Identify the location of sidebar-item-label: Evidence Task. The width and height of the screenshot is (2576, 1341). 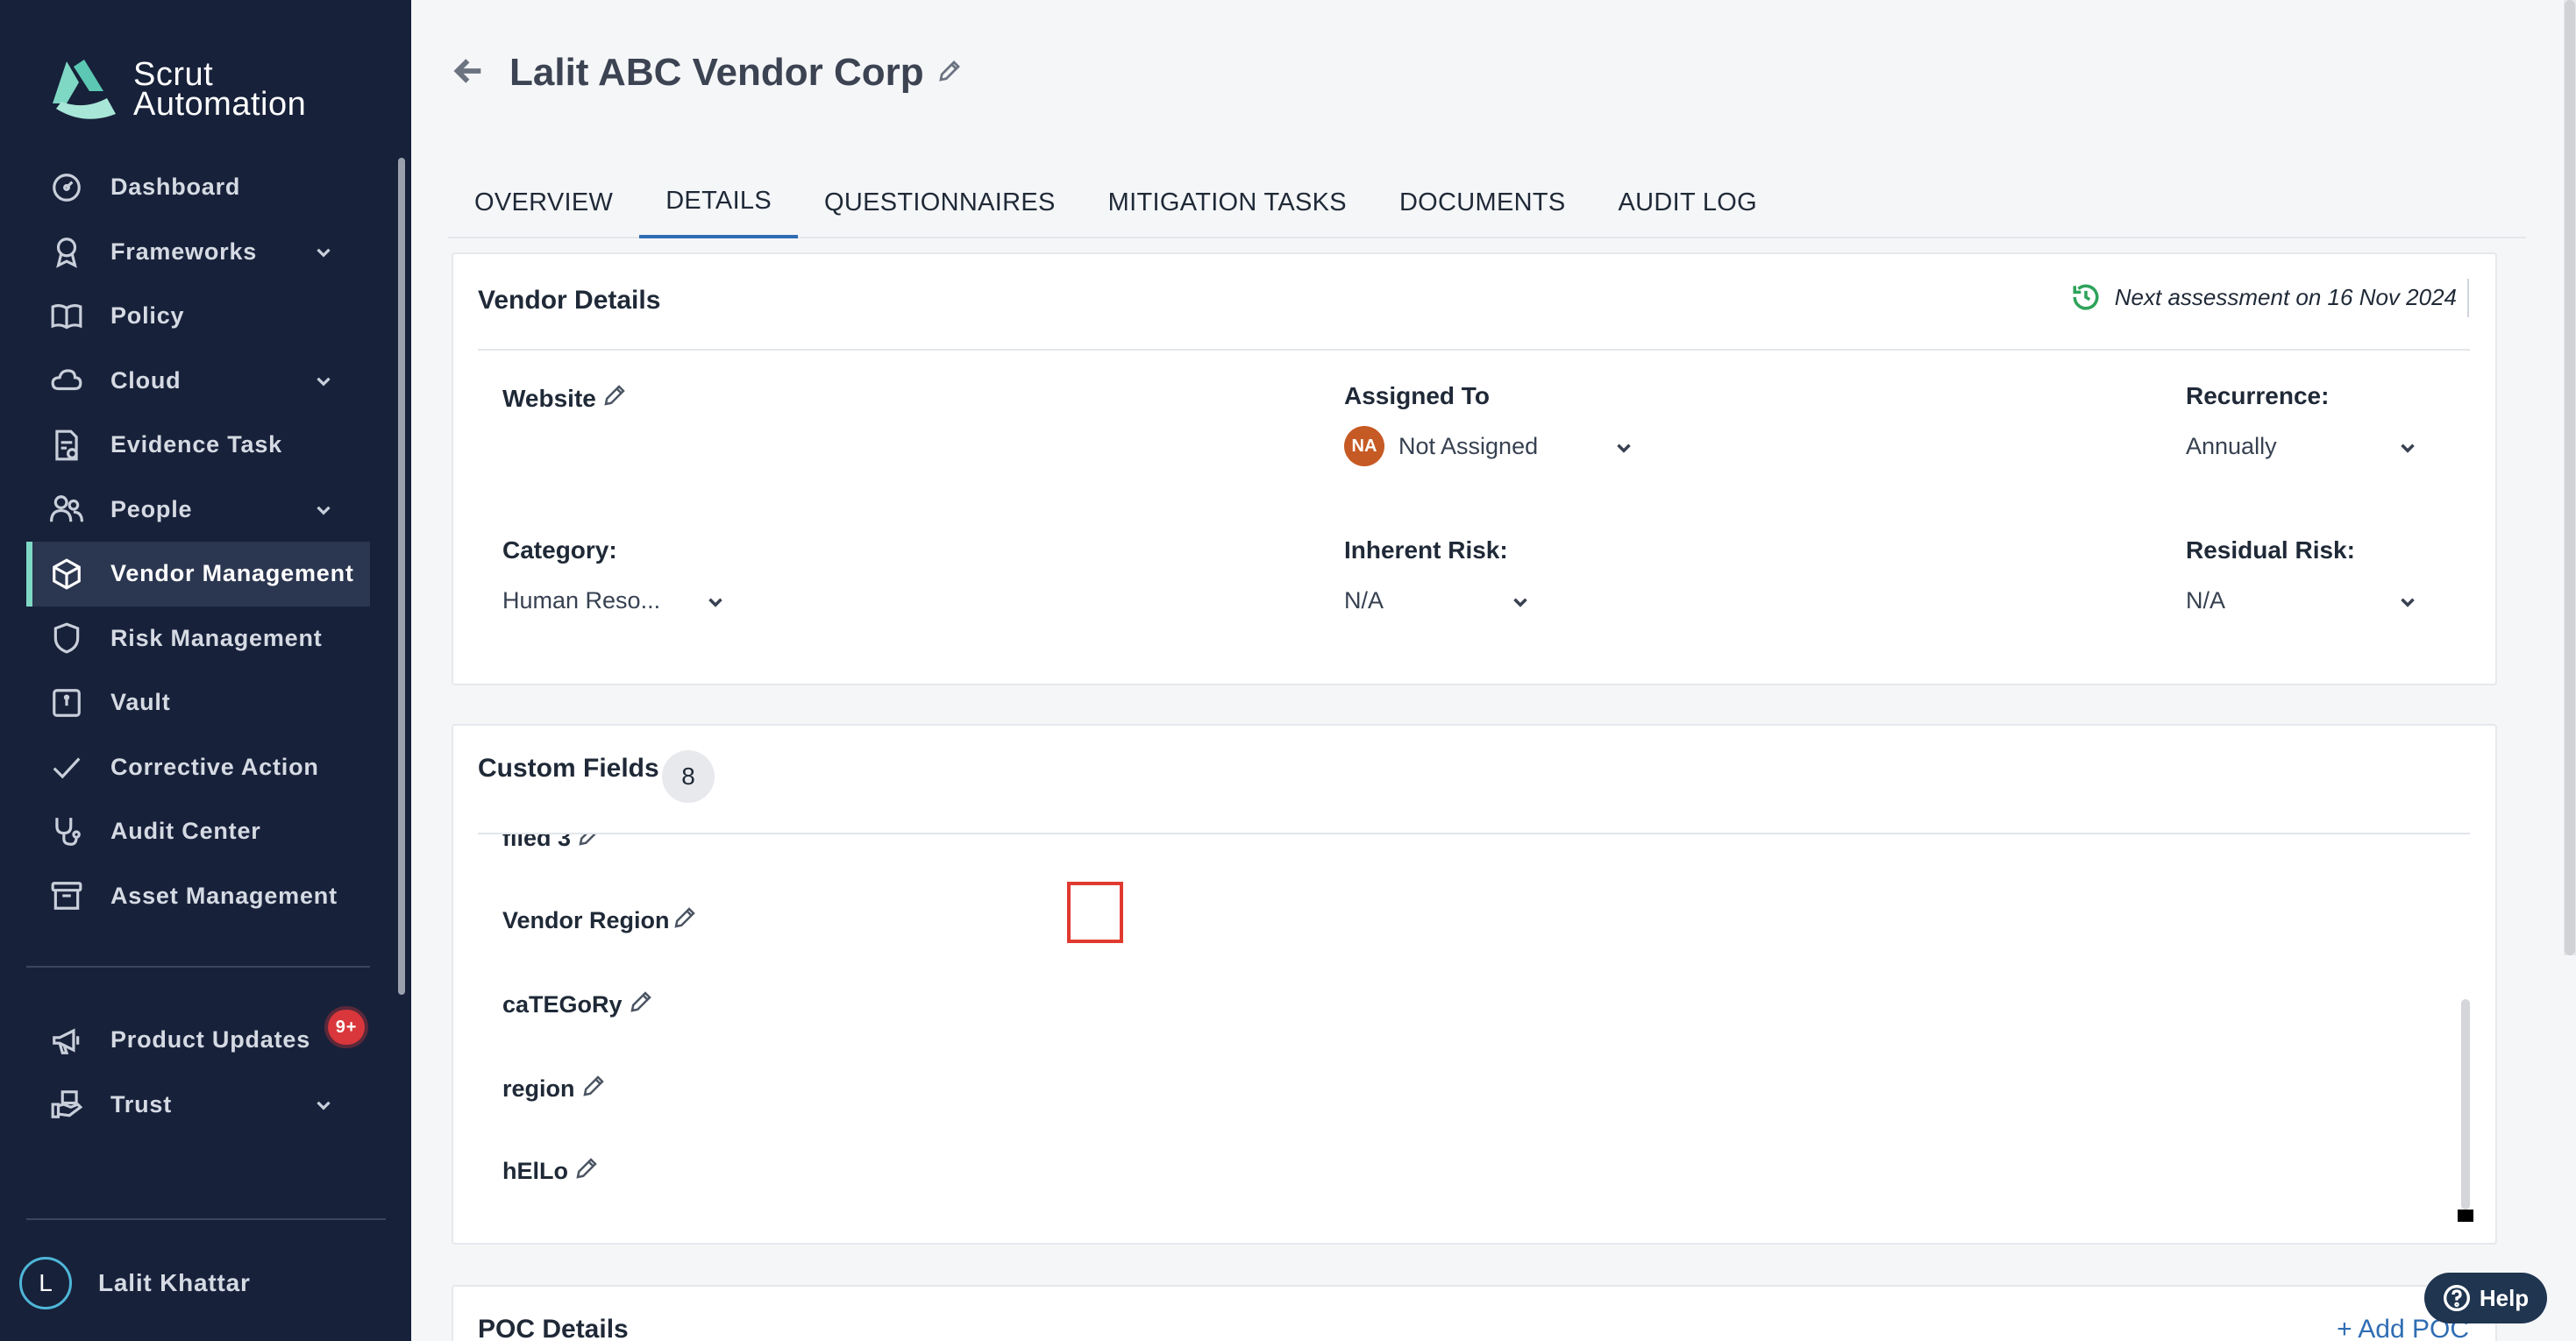
(196, 444).